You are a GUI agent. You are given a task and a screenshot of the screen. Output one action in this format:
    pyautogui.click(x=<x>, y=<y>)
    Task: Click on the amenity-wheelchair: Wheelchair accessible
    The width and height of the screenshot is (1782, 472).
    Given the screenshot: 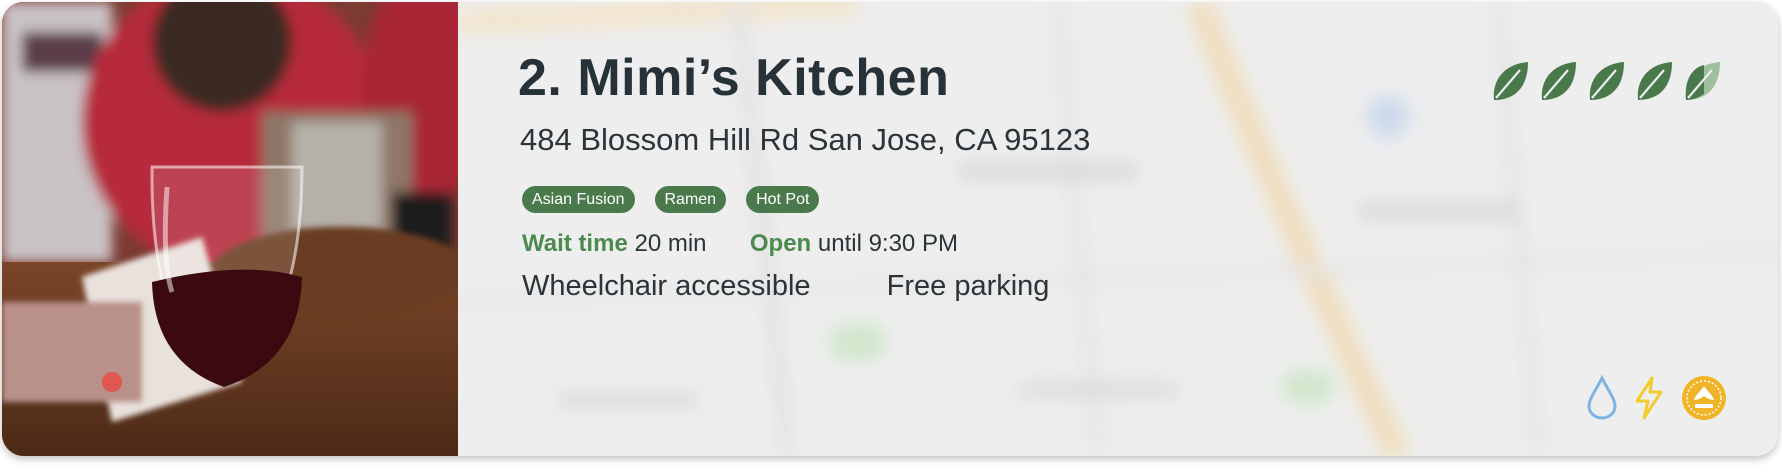 What is the action you would take?
    pyautogui.click(x=666, y=286)
    